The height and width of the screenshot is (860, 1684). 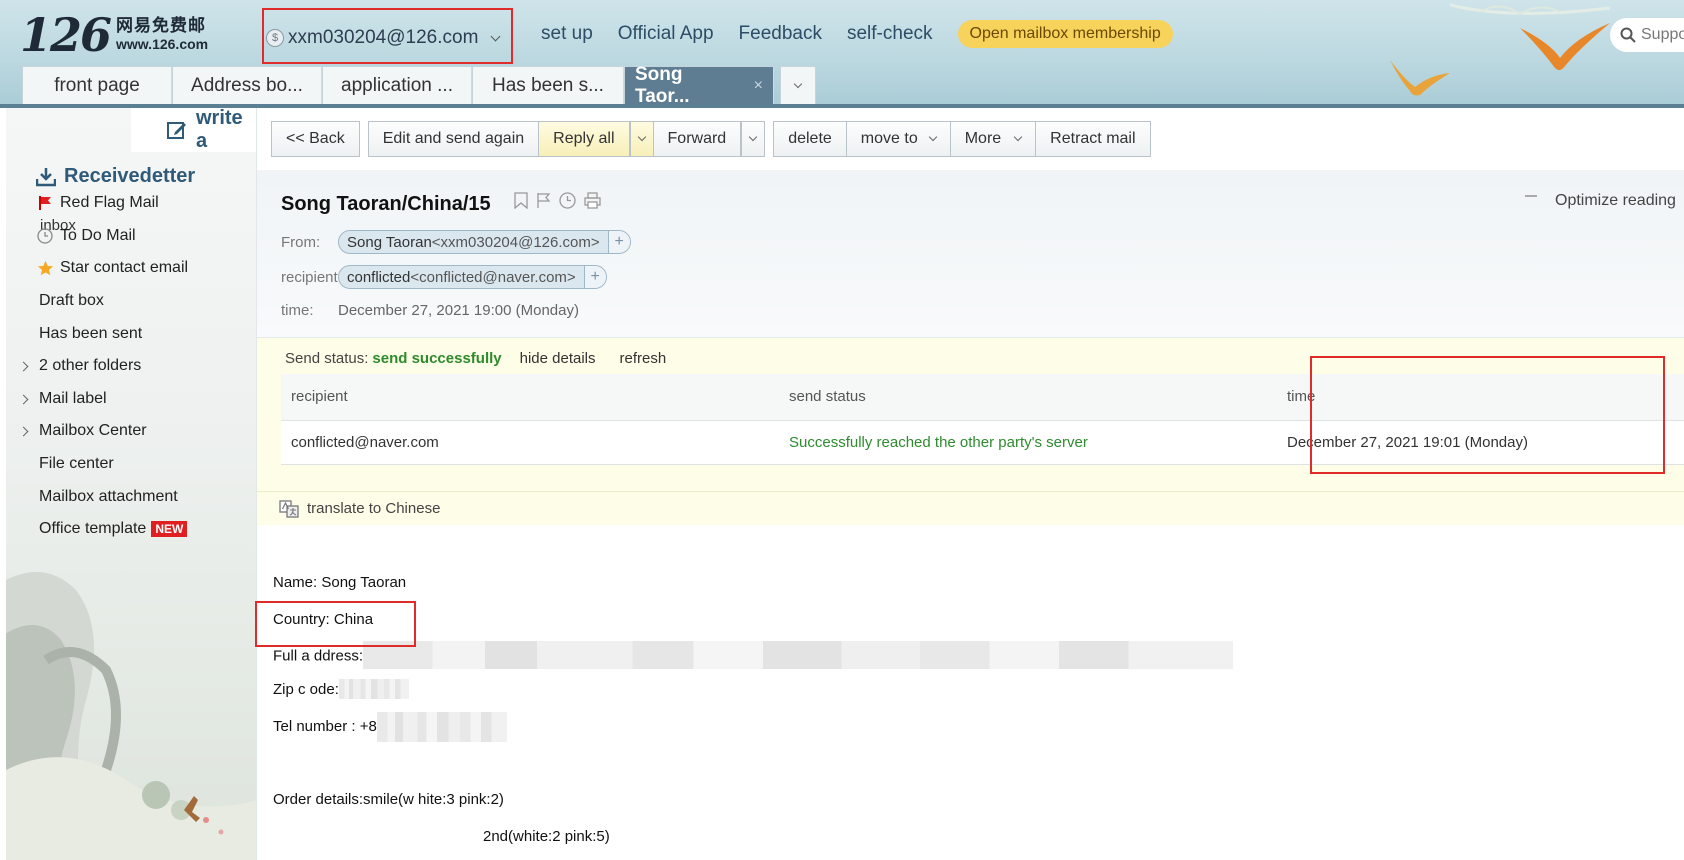 I want to click on print-icon, so click(x=592, y=200).